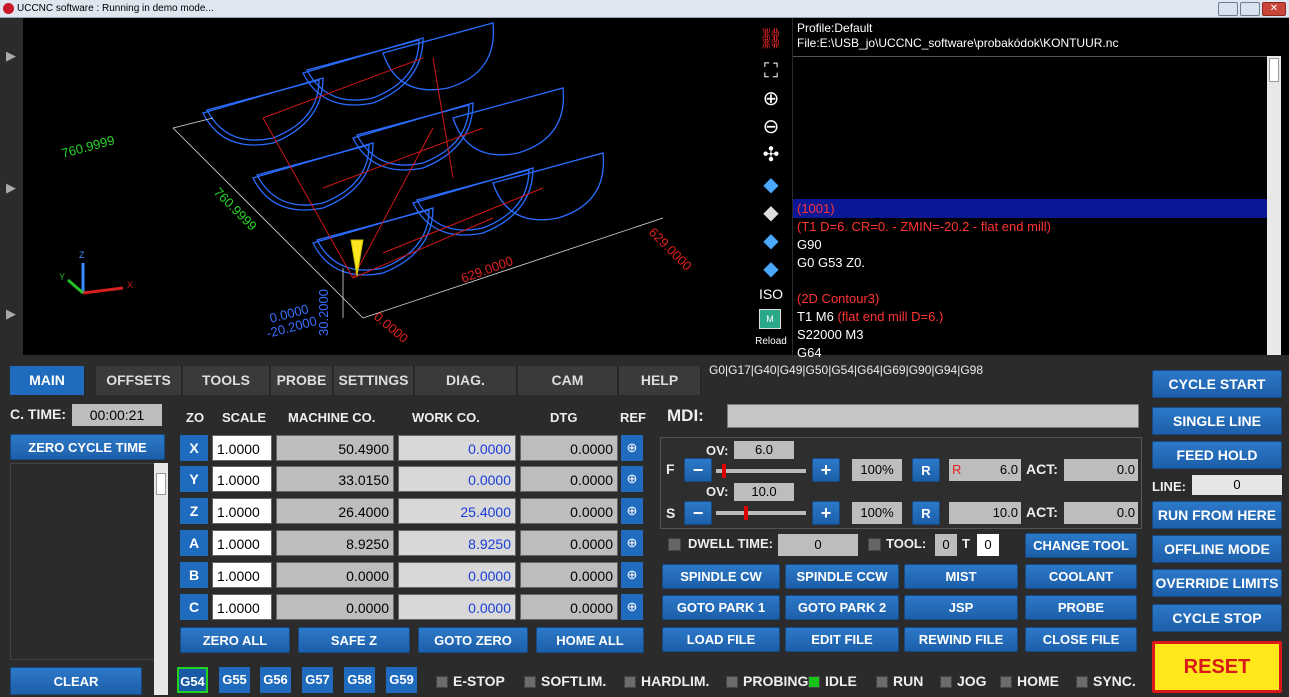 This screenshot has height=697, width=1289. I want to click on dwell-checkbox, so click(674, 544).